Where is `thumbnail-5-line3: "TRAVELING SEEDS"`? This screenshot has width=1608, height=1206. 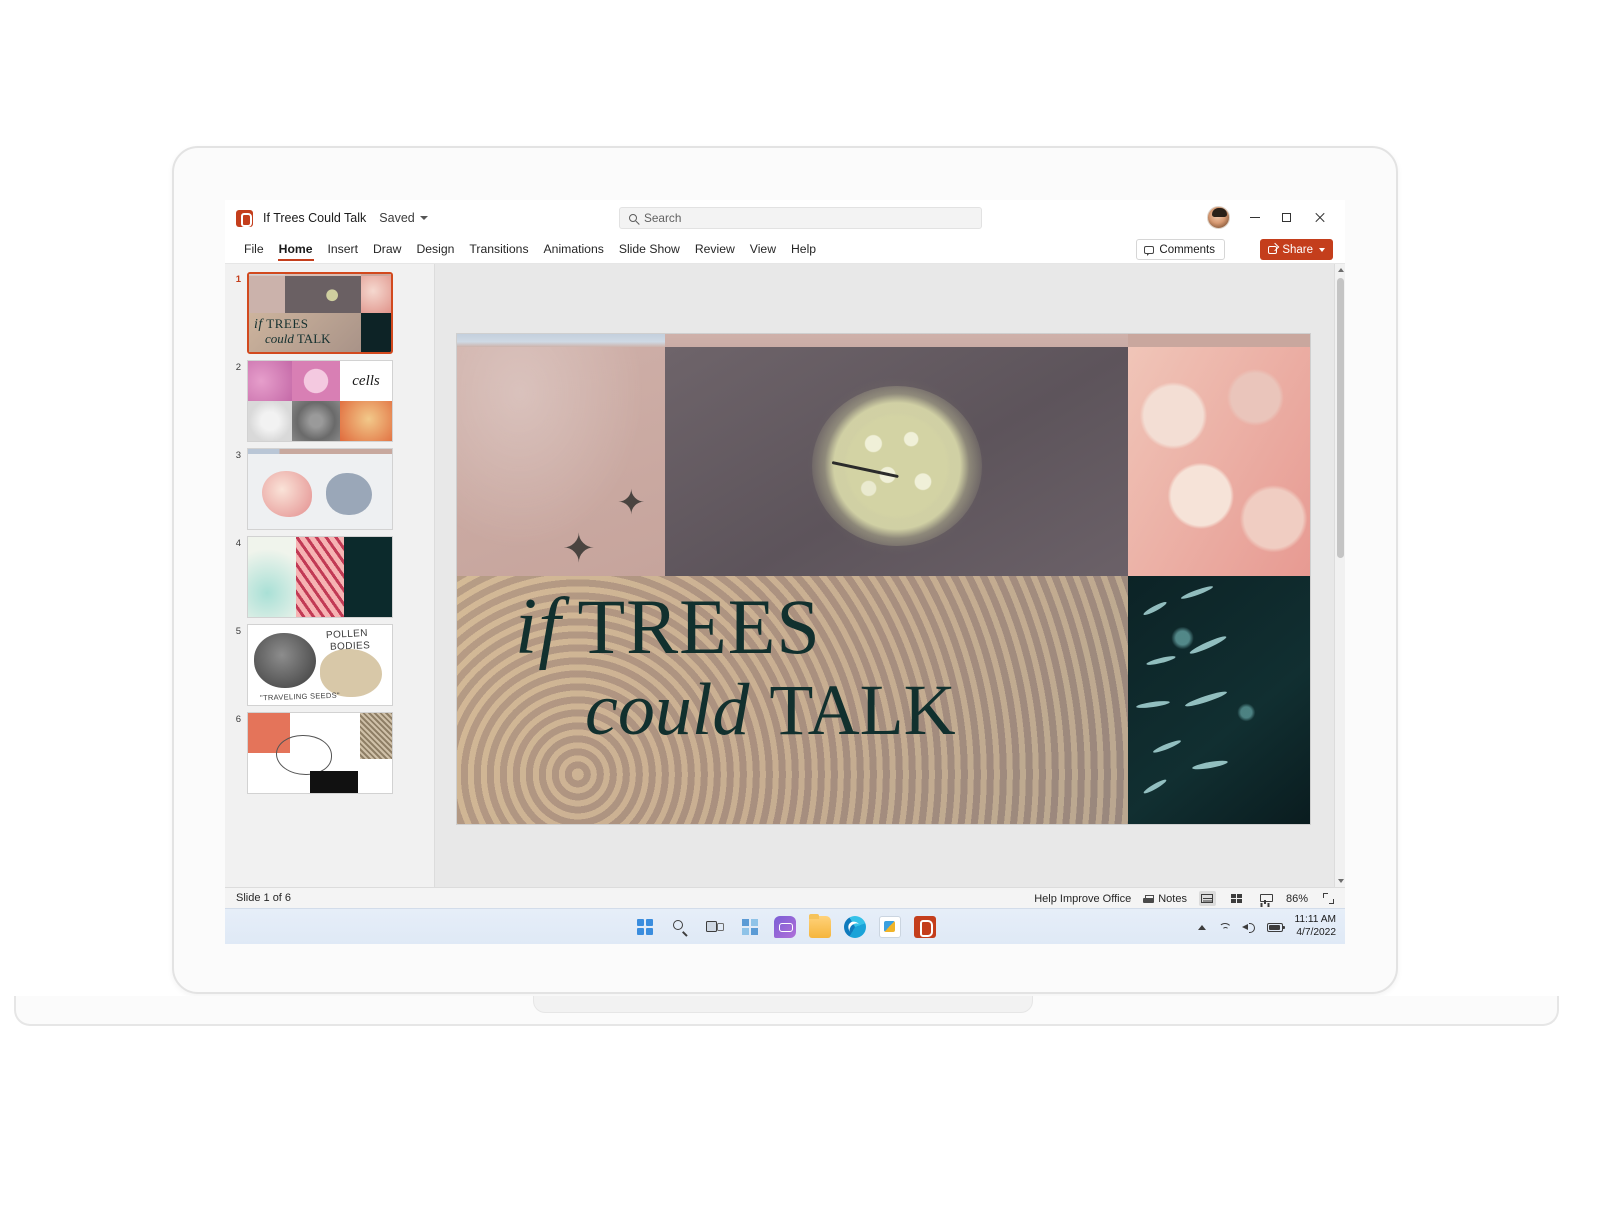
thumbnail-5-line3: "TRAVELING SEEDS" is located at coordinates (300, 696).